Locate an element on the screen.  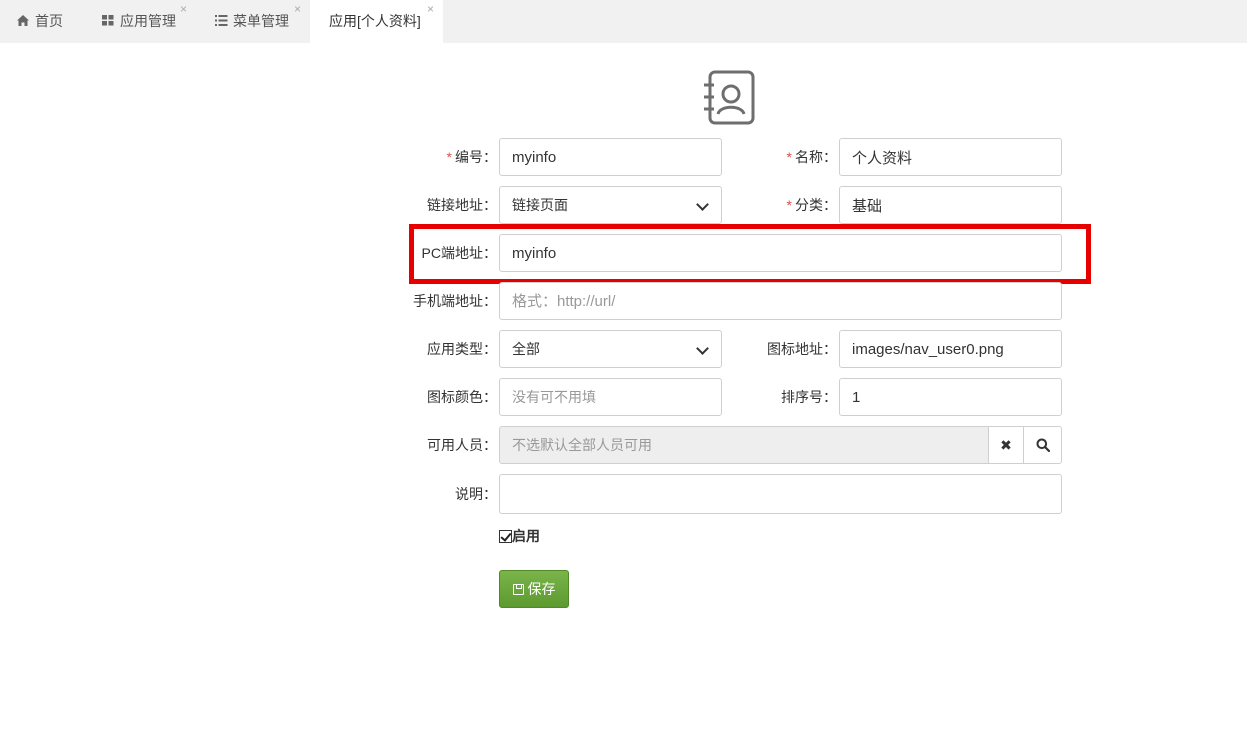
tab-label: 应用管理 is located at coordinates (148, 21).